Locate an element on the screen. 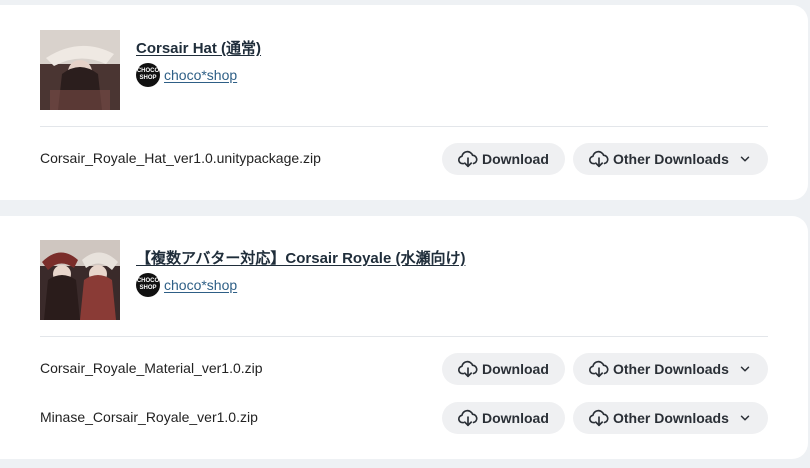 The height and width of the screenshot is (468, 810). file-name: Minase_Corsair_Royale_ver1.0.zip is located at coordinates (149, 417).